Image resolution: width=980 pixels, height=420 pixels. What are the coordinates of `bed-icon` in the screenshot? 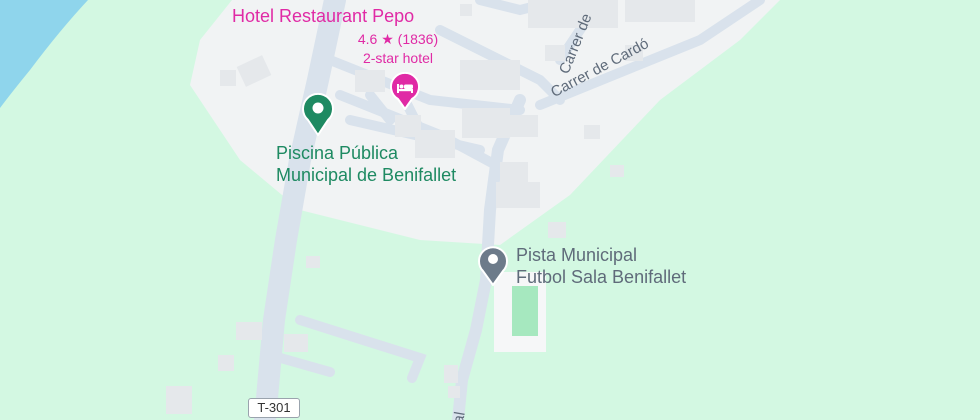 It's located at (405, 91).